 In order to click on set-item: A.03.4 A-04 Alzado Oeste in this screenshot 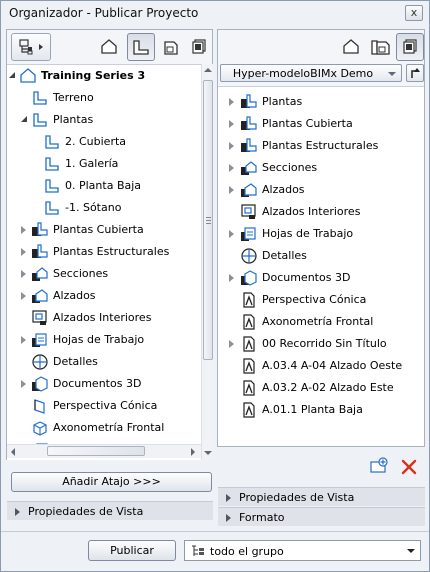, I will do `click(321, 366)`.